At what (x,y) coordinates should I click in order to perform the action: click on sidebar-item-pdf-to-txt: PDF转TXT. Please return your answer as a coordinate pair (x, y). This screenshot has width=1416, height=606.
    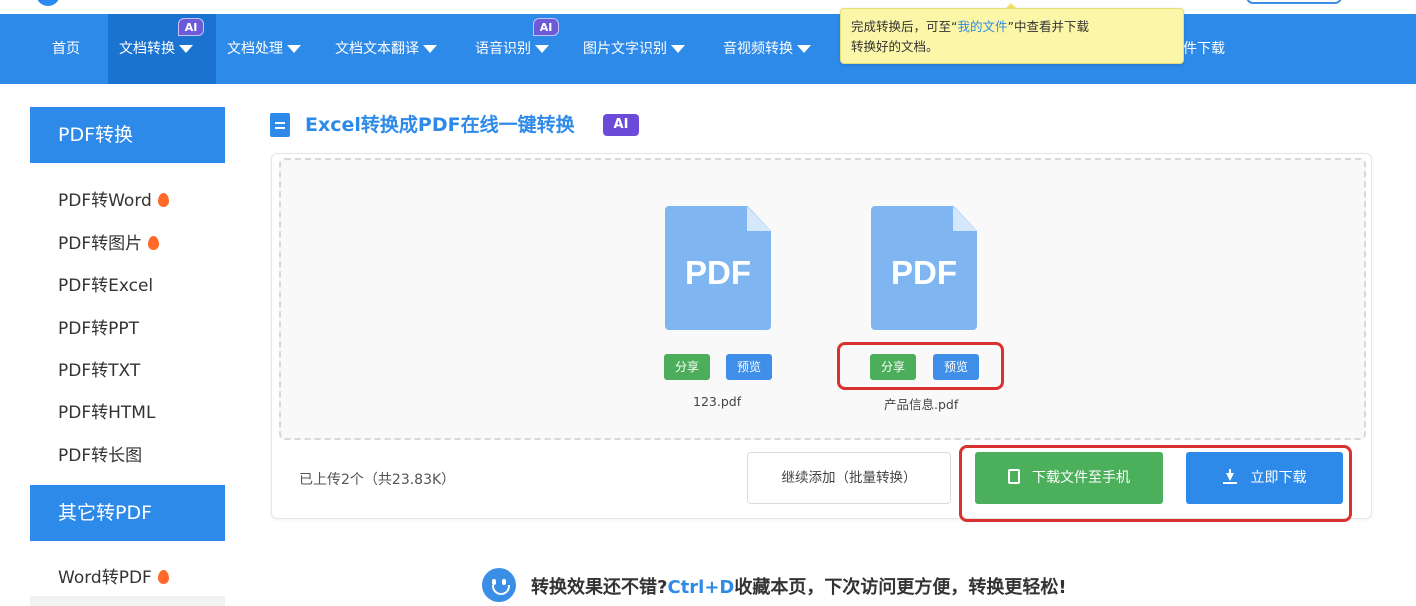
    Looking at the image, I should click on (99, 368).